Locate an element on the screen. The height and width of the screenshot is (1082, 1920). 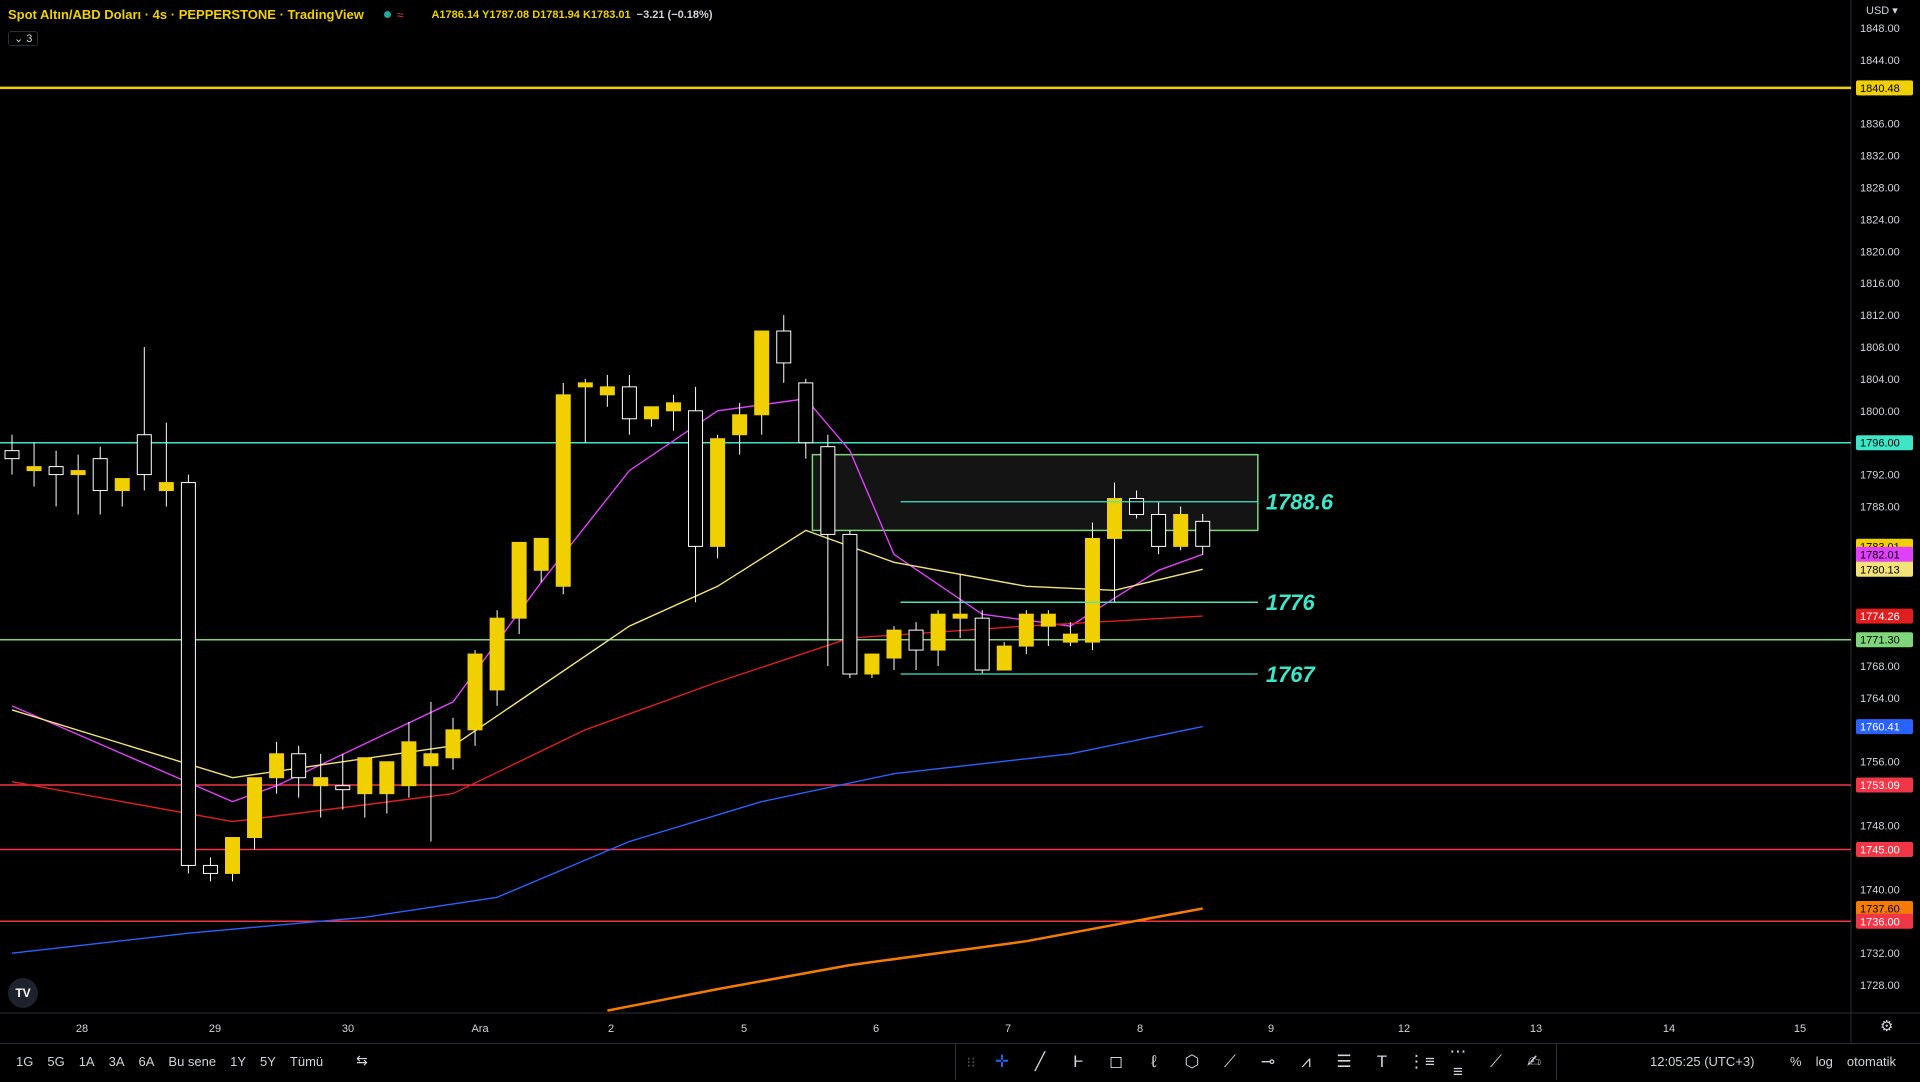
clock: 12:05:25 (UTC+3) is located at coordinates (1702, 1061).